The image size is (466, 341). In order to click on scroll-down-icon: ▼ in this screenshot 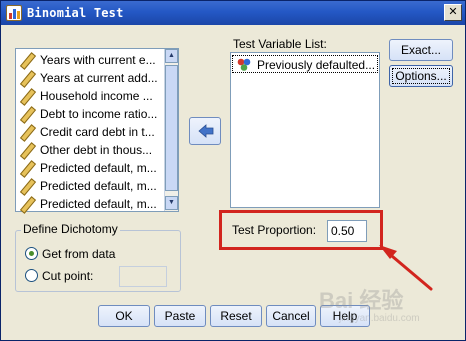, I will do `click(171, 203)`.